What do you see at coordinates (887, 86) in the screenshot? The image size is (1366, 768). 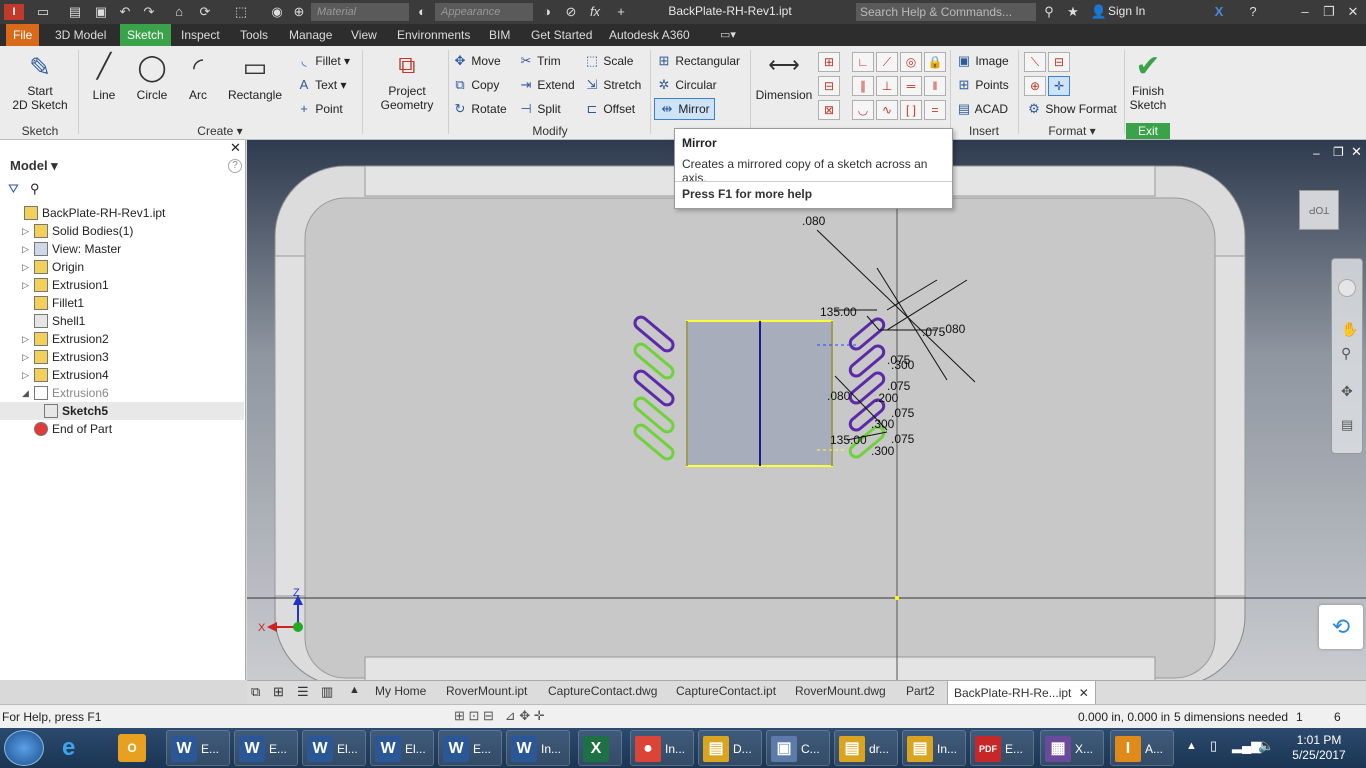 I see `perpendicular-constraint-icon: ⊥` at bounding box center [887, 86].